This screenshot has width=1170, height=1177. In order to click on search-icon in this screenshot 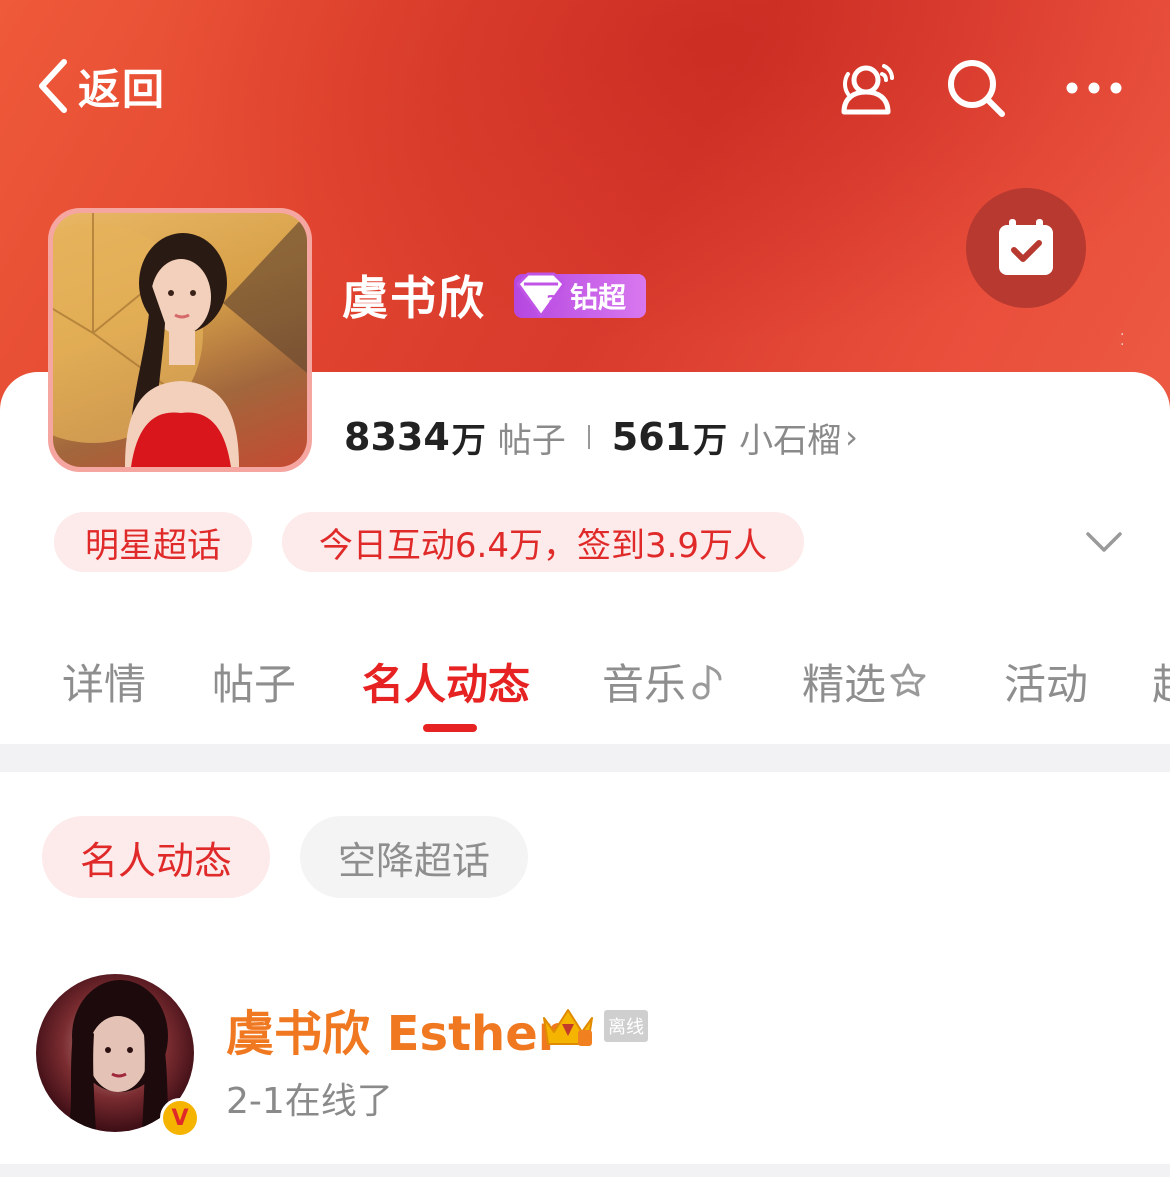, I will do `click(976, 88)`.